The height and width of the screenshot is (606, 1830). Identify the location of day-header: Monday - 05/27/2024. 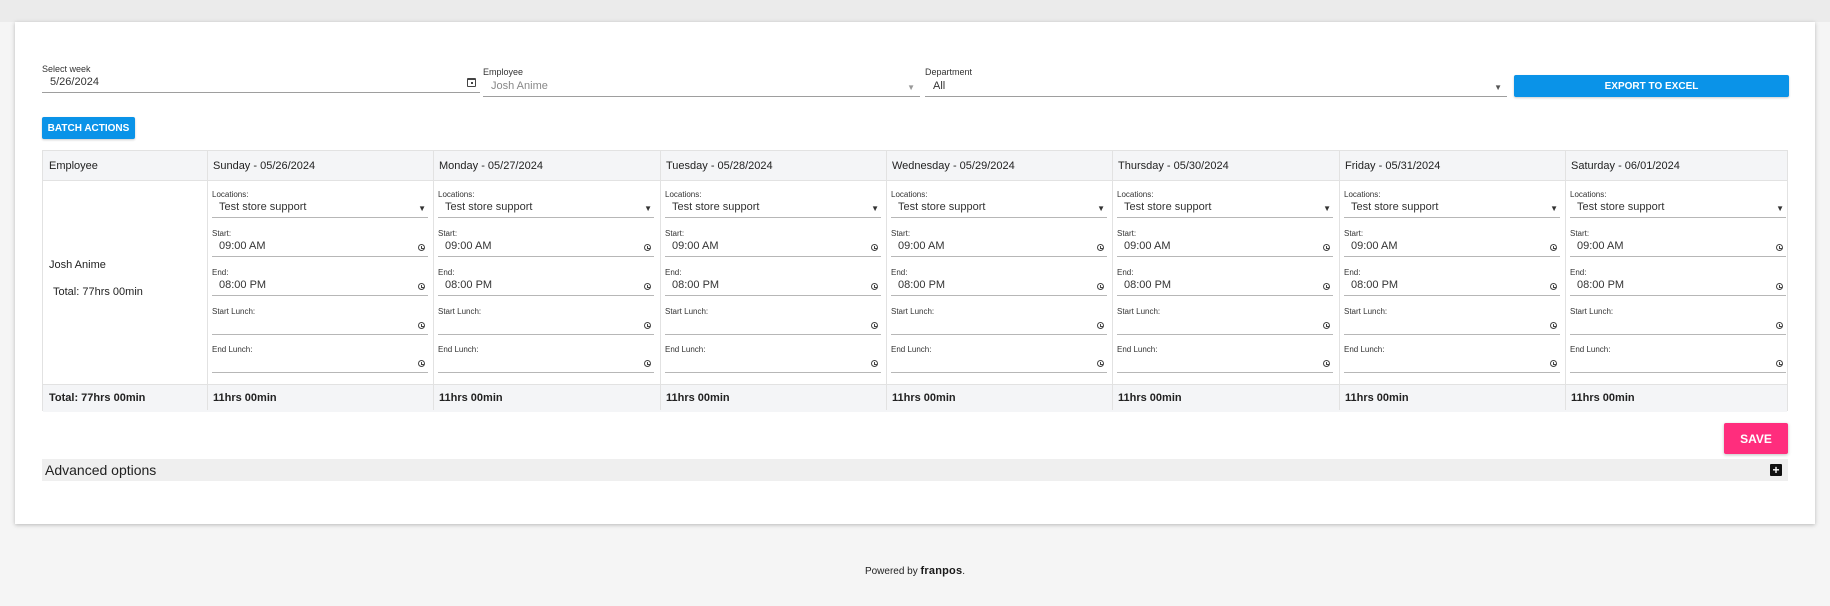
(491, 165).